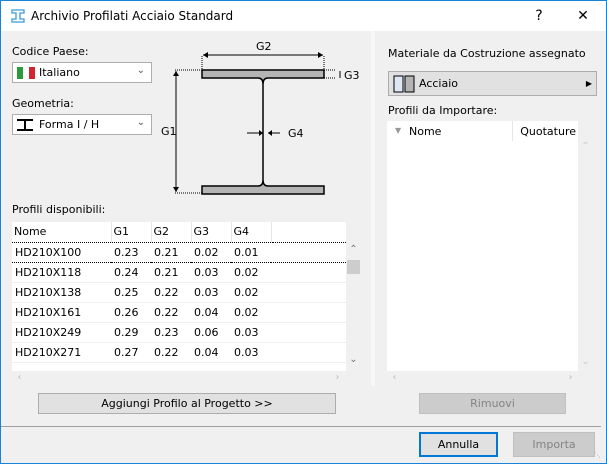 This screenshot has height=464, width=607. I want to click on country-dropdown: Italiano ⌄, so click(82, 72).